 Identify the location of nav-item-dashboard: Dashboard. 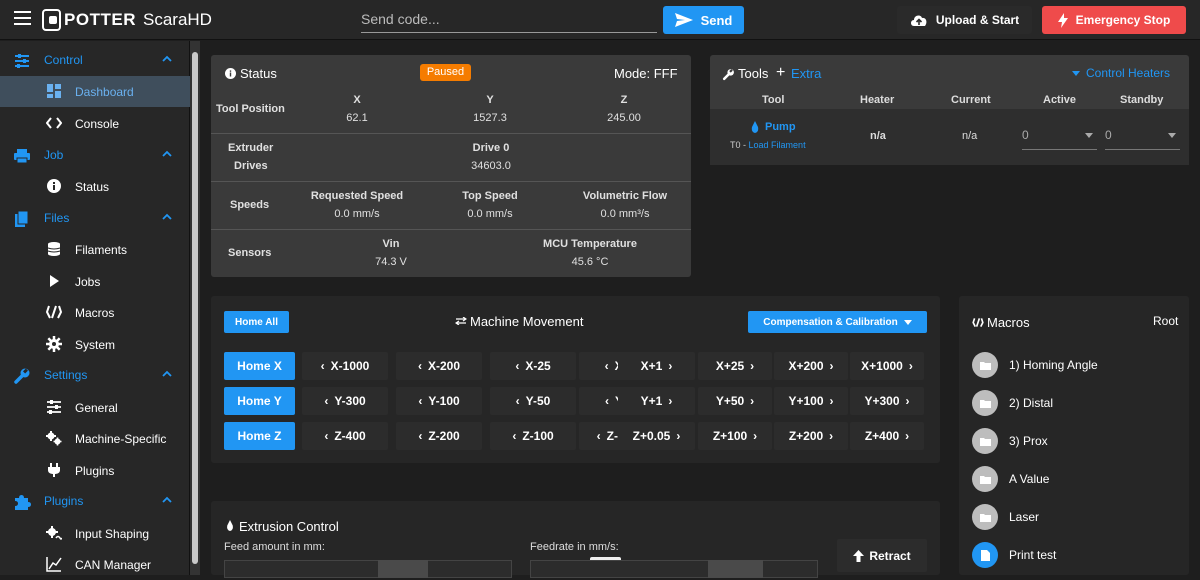
(95, 91).